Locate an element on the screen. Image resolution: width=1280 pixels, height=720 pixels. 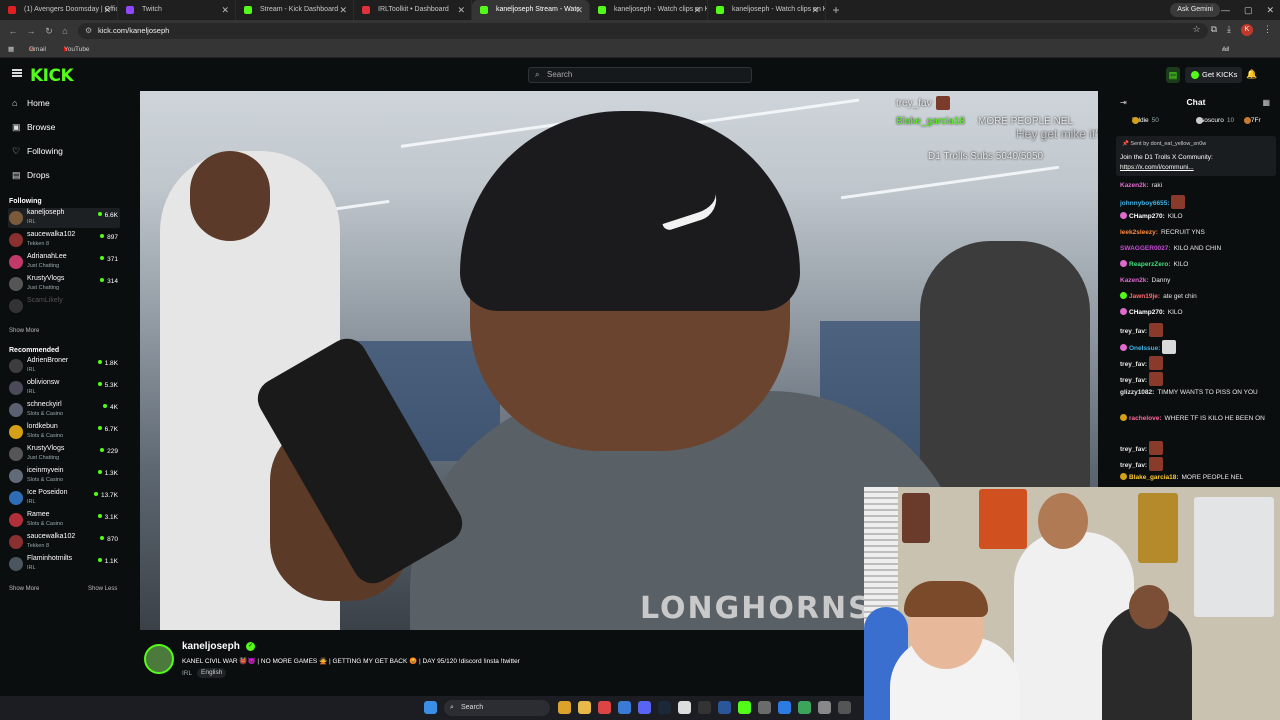
downloads-icon: ⤓ is located at coordinates (1229, 30).